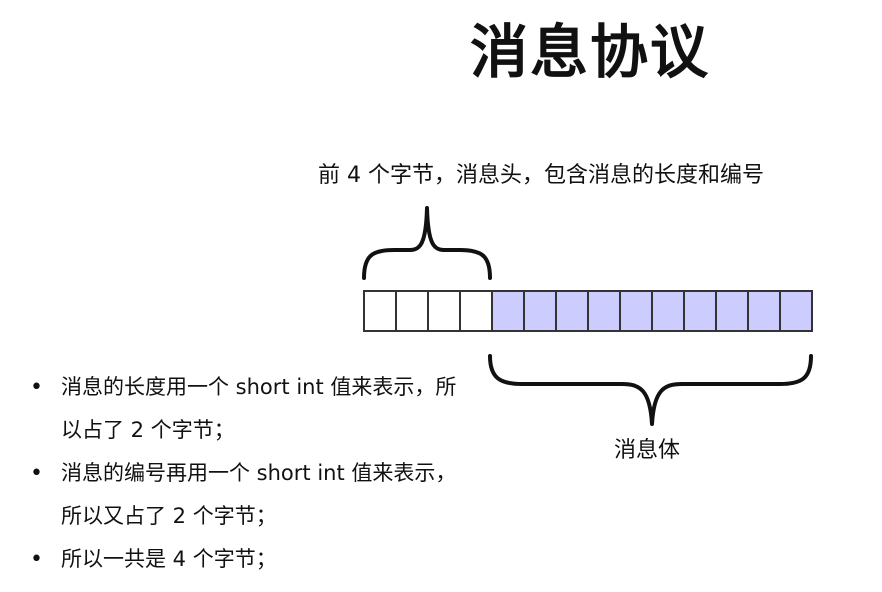 This screenshot has width=882, height=592. Describe the element at coordinates (427, 243) in the screenshot. I see `header-brace` at that location.